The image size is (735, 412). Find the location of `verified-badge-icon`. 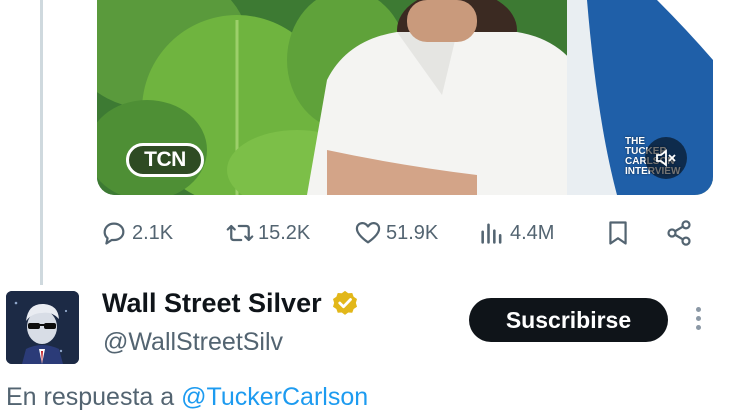

verified-badge-icon is located at coordinates (344, 302).